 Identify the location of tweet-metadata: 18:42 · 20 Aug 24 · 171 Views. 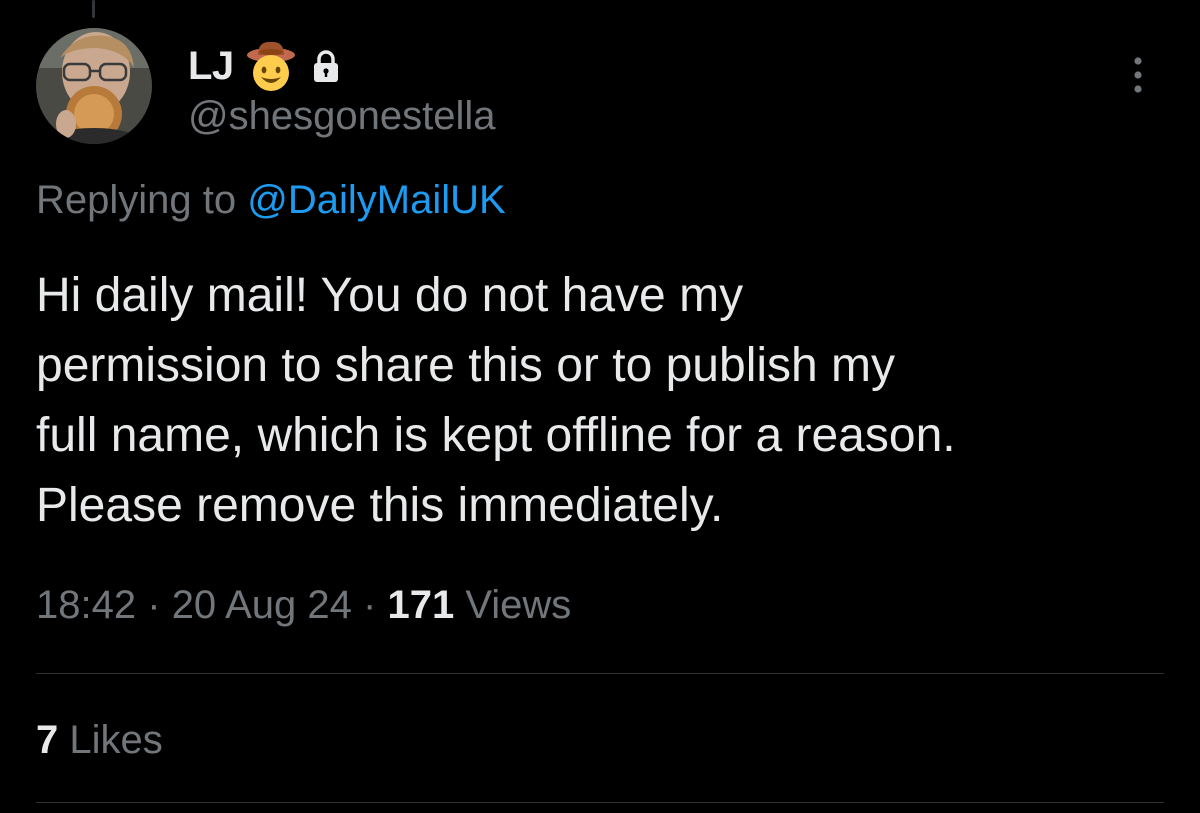
(303, 605).